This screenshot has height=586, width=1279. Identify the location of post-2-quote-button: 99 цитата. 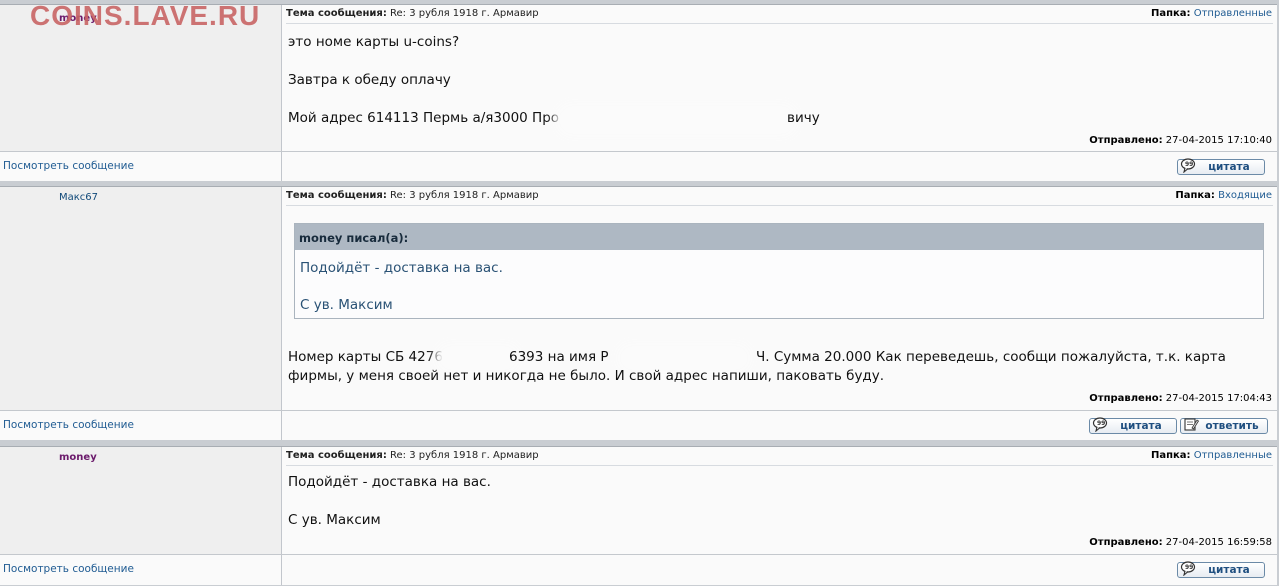
(1133, 425).